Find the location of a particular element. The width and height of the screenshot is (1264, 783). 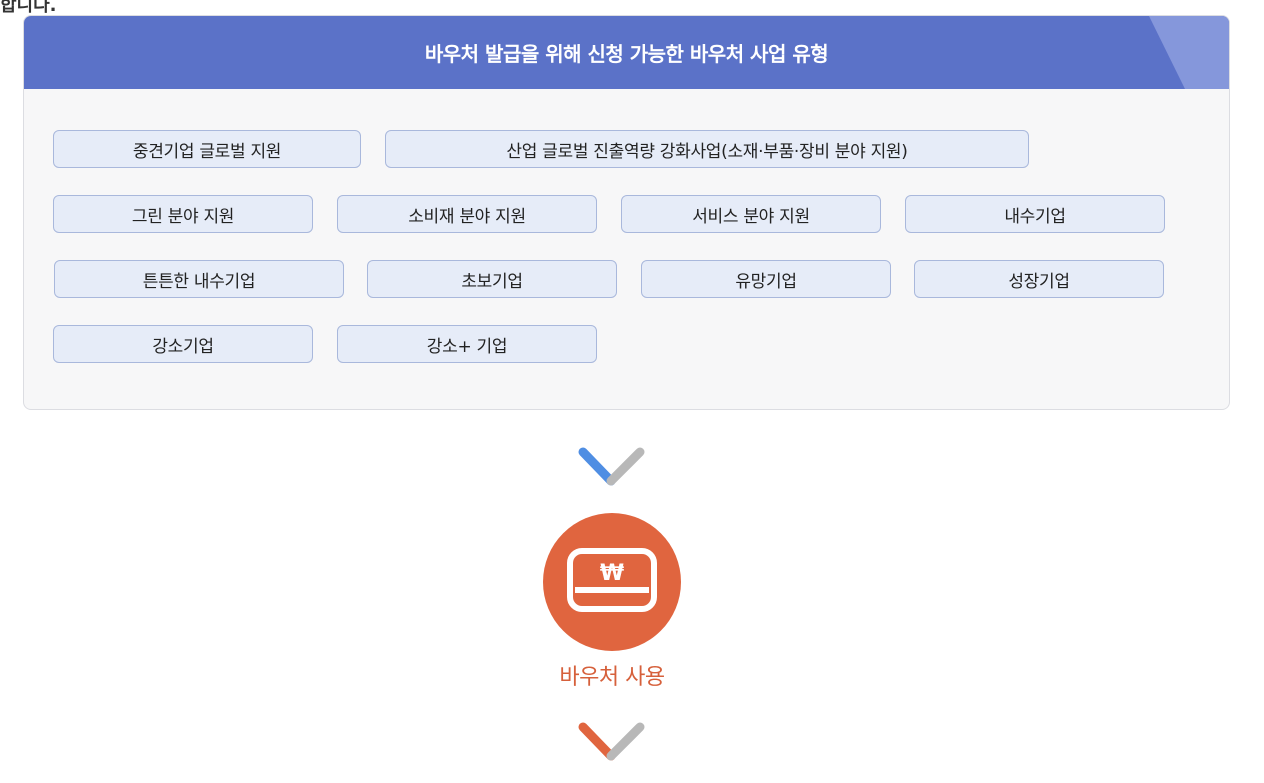

voucher-usage-label: 바우처 사용 is located at coordinates (612, 677).